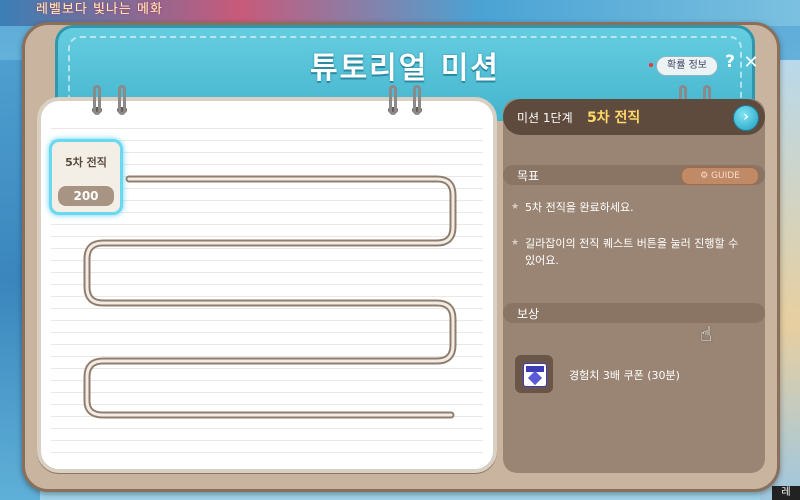 The height and width of the screenshot is (500, 800). What do you see at coordinates (86, 177) in the screenshot?
I see `mission-card-5th-job: 5차 전직 200` at bounding box center [86, 177].